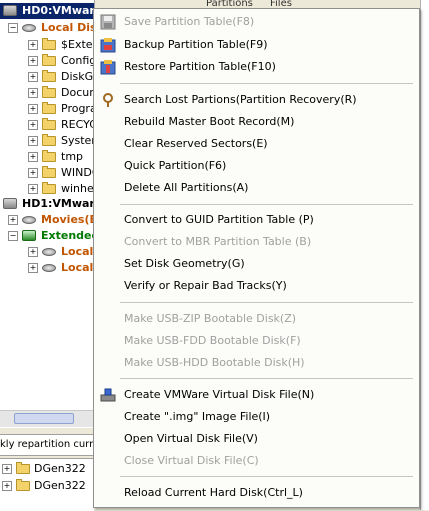 This screenshot has width=429, height=511. What do you see at coordinates (196, 44) in the screenshot?
I see `menu-item-label: Backup Partition Table(F9)` at bounding box center [196, 44].